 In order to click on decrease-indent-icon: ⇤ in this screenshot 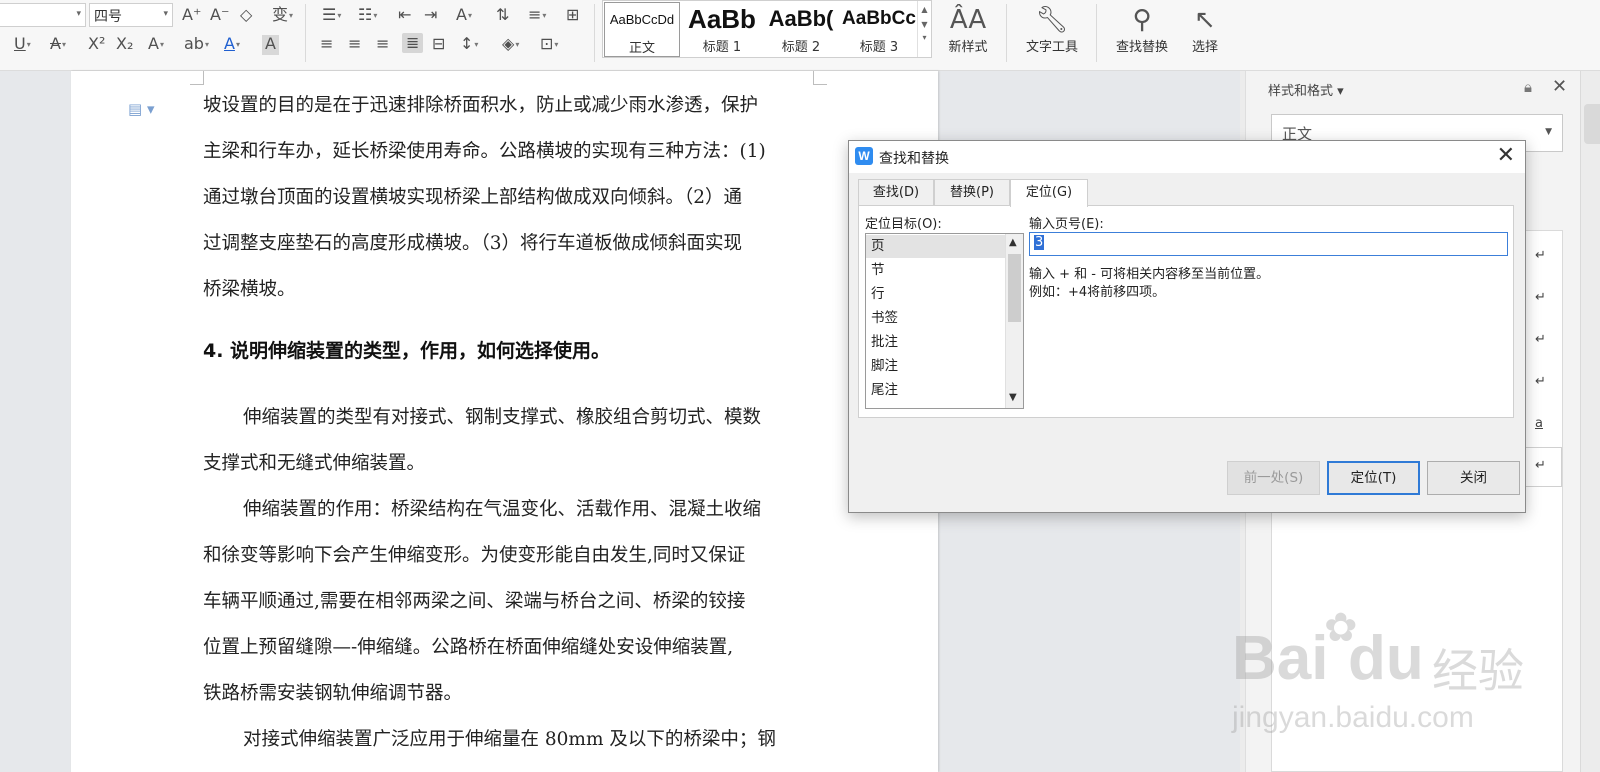, I will do `click(404, 16)`.